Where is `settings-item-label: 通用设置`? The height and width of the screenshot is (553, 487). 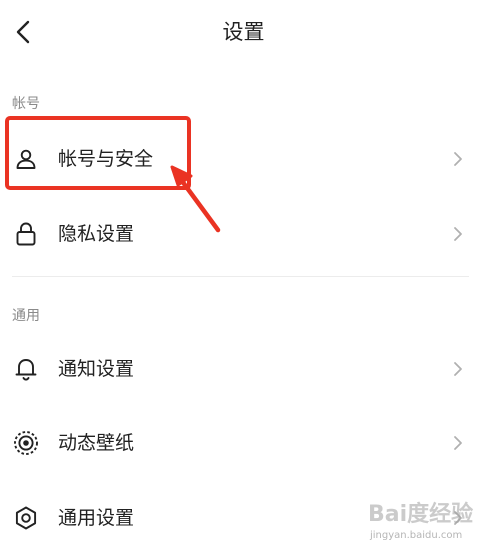
settings-item-label: 通用设置 is located at coordinates (96, 518).